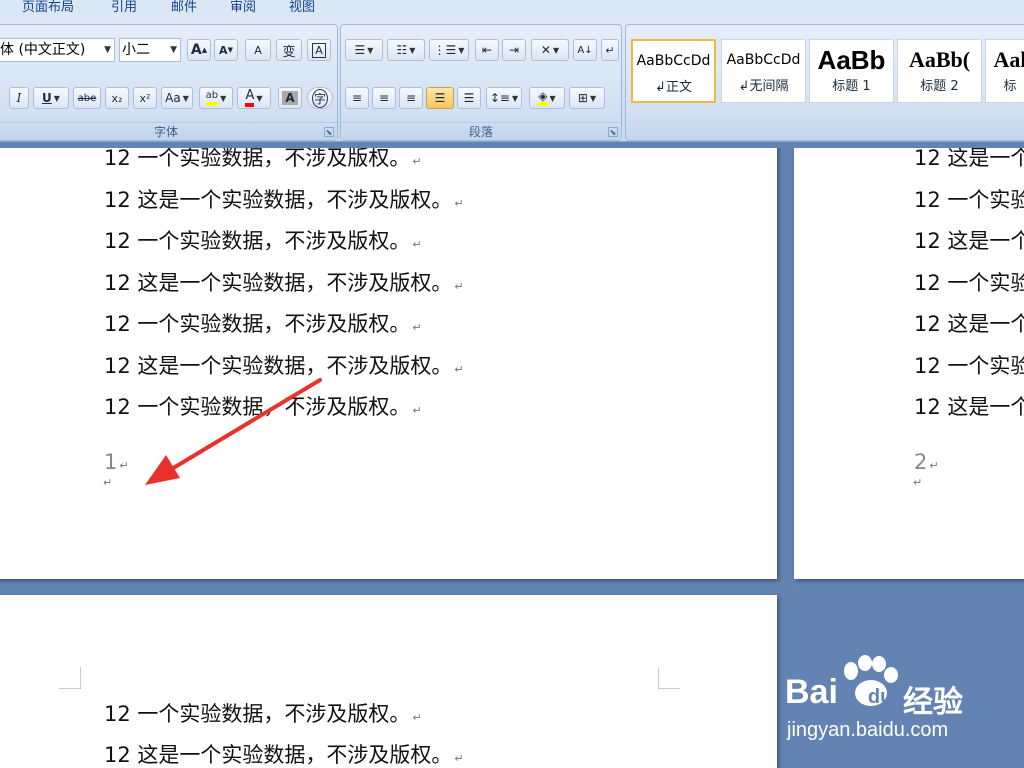 The image size is (1024, 768). Describe the element at coordinates (43, 50) in the screenshot. I see `font-name-value: 体 (中文正文)` at that location.